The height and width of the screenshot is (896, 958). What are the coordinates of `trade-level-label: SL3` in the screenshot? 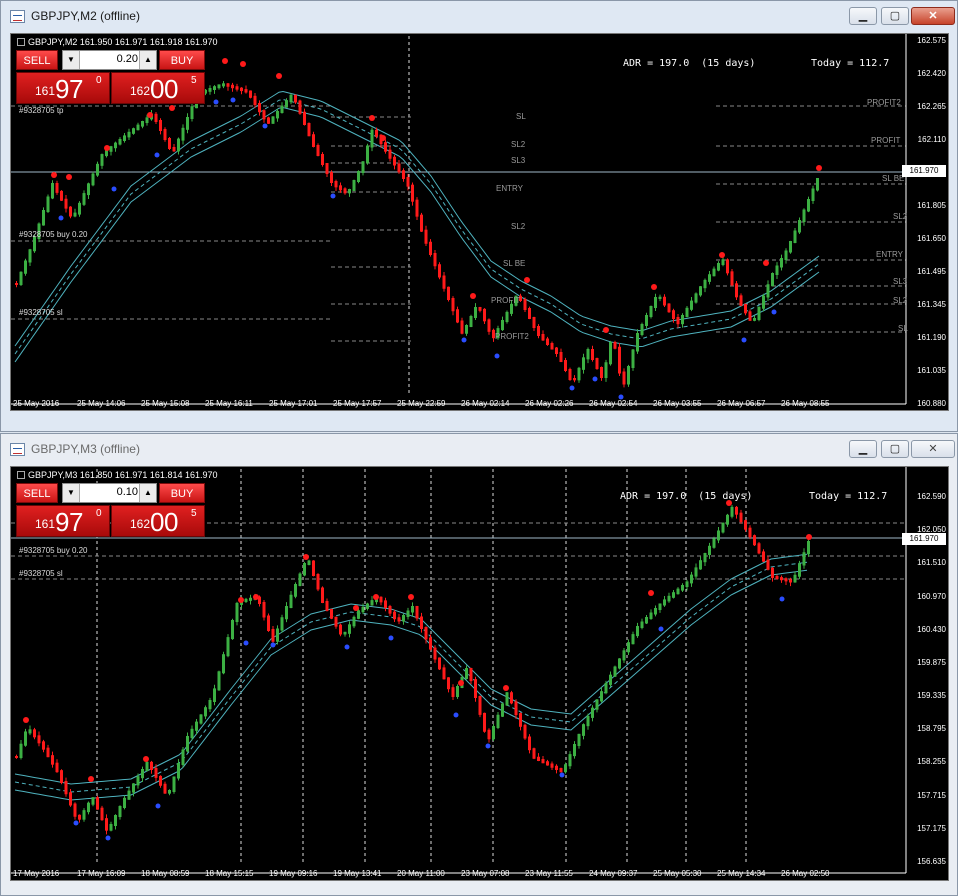 It's located at (900, 281).